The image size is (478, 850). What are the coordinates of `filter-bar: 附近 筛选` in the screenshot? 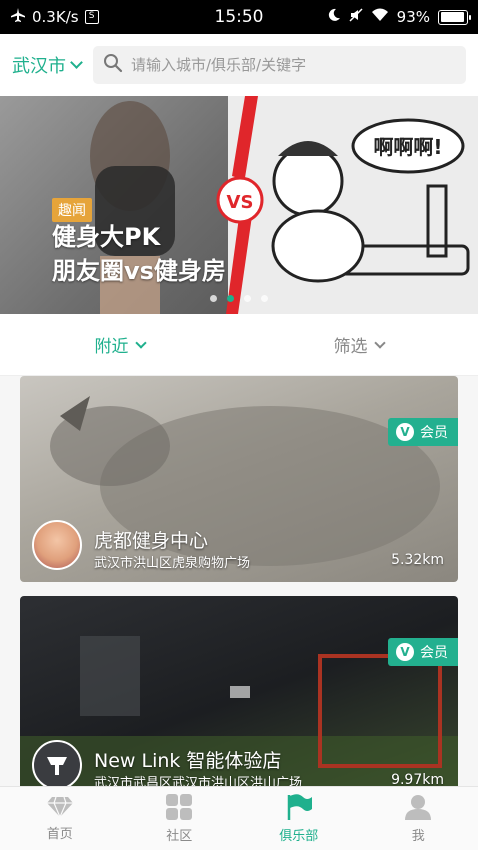 It's located at (239, 345).